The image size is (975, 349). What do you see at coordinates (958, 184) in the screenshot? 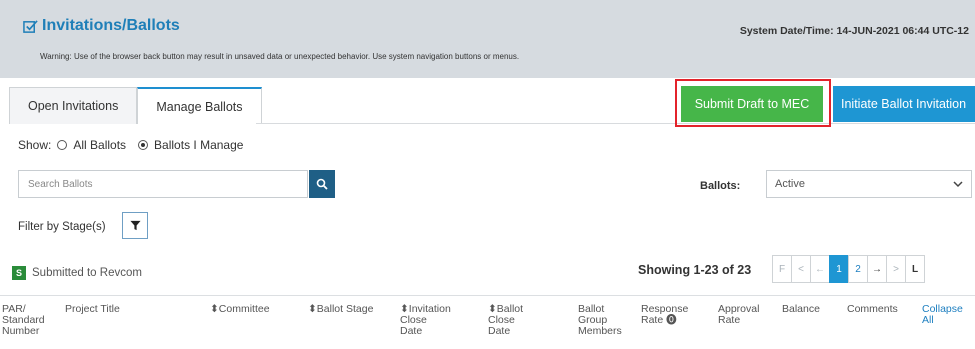
I see `chevron-down-icon` at bounding box center [958, 184].